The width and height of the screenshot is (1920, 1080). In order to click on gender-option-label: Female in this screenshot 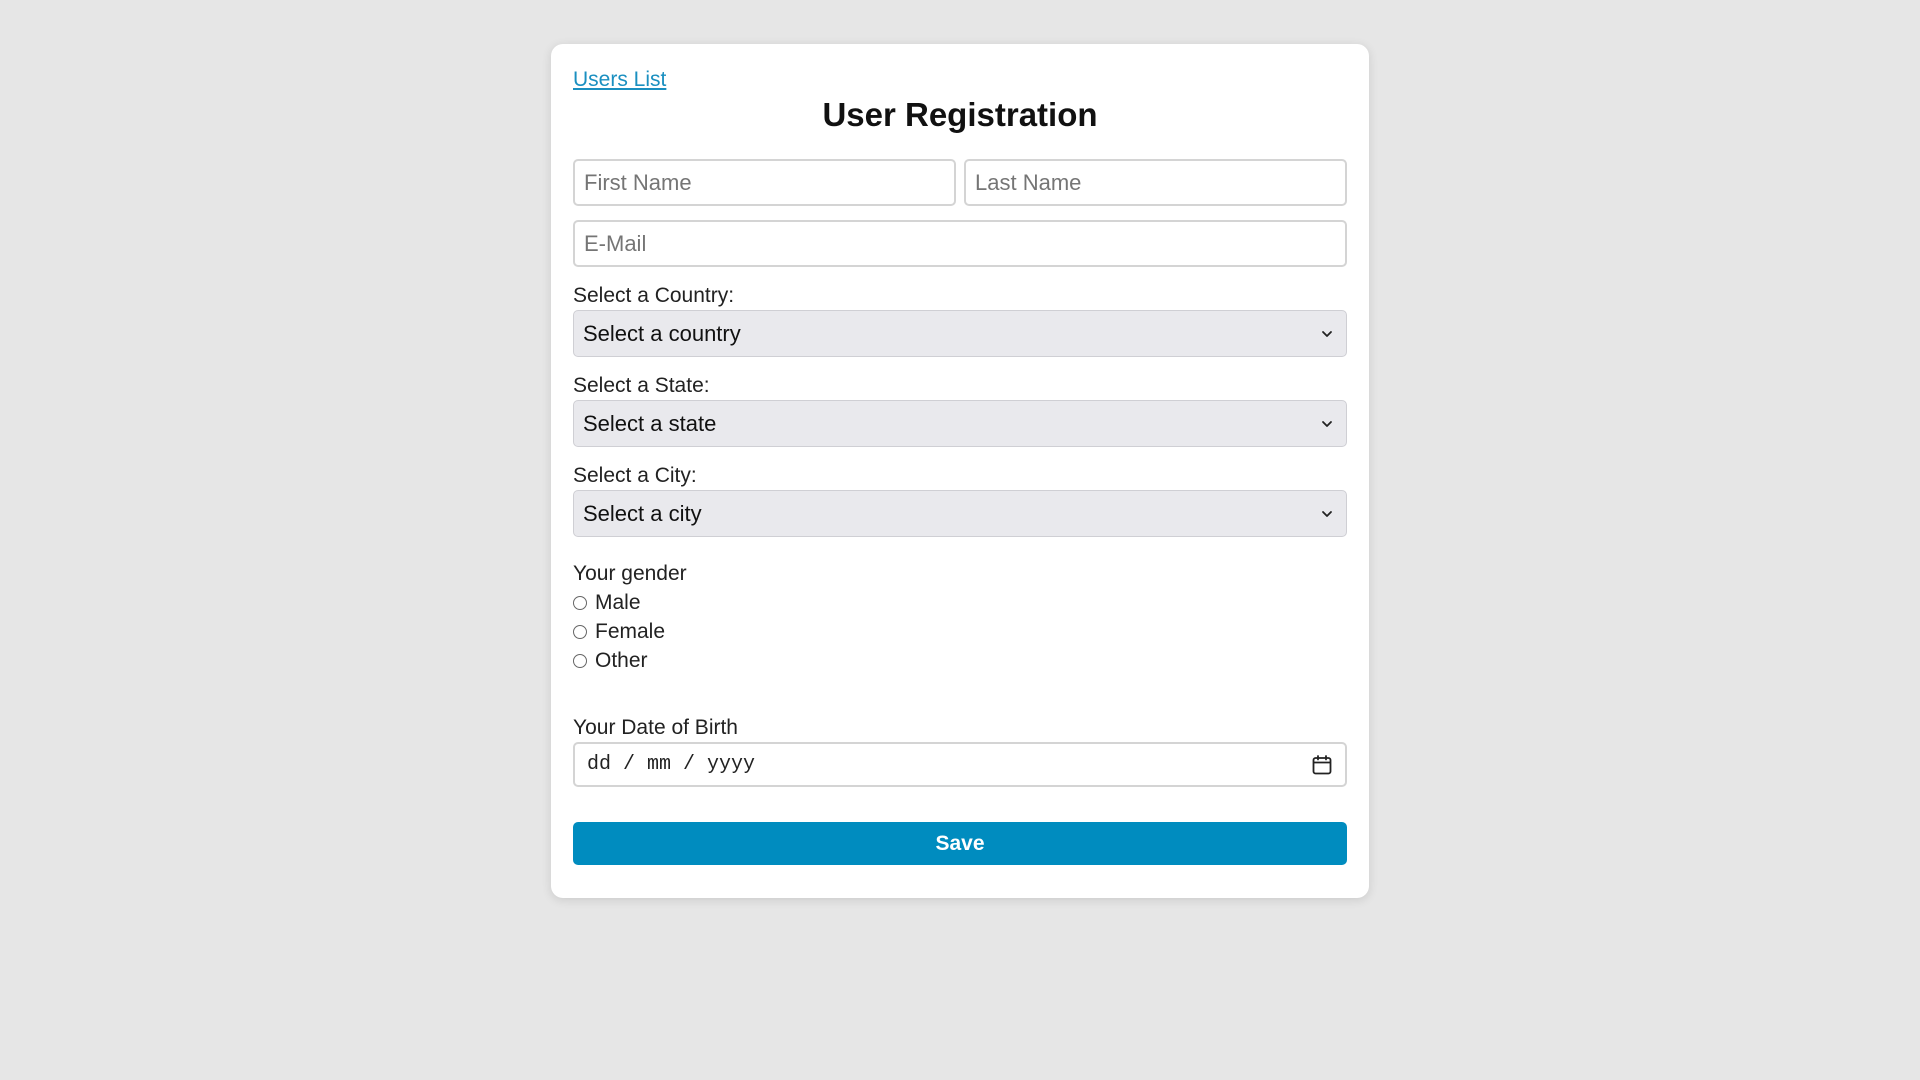, I will do `click(630, 631)`.